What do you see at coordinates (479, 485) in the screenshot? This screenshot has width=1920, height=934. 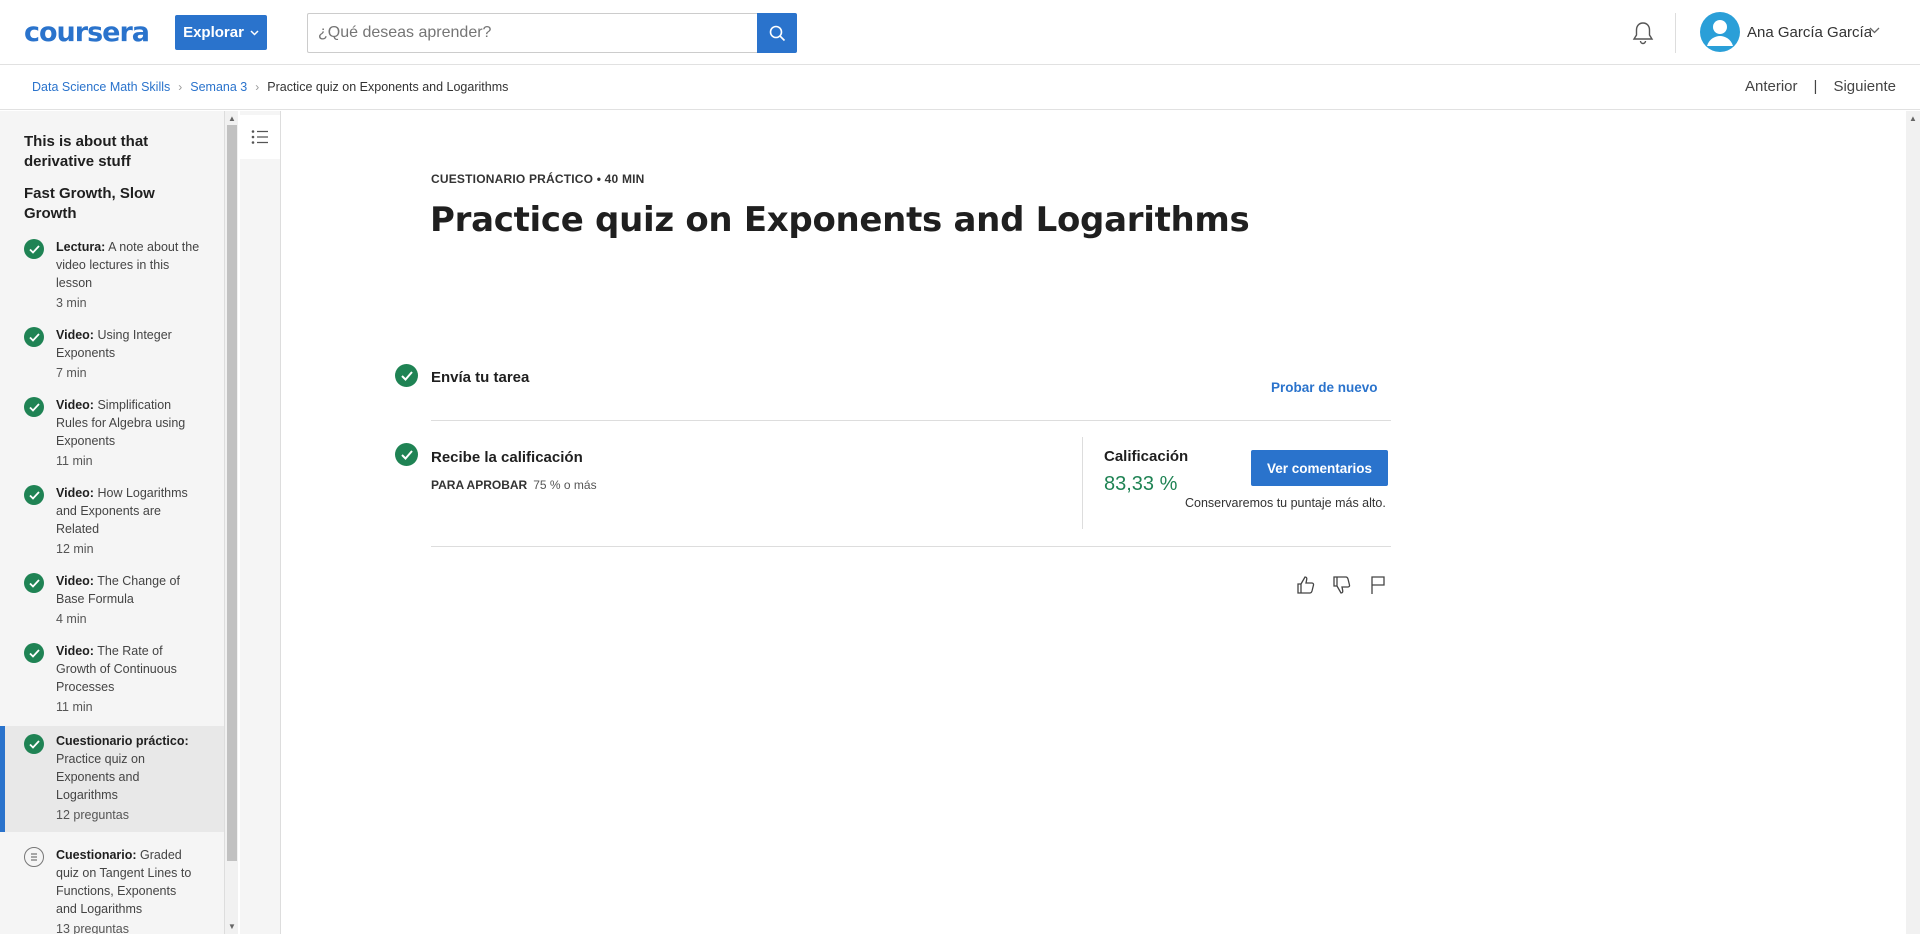 I see `pass-label: PARA APROBAR` at bounding box center [479, 485].